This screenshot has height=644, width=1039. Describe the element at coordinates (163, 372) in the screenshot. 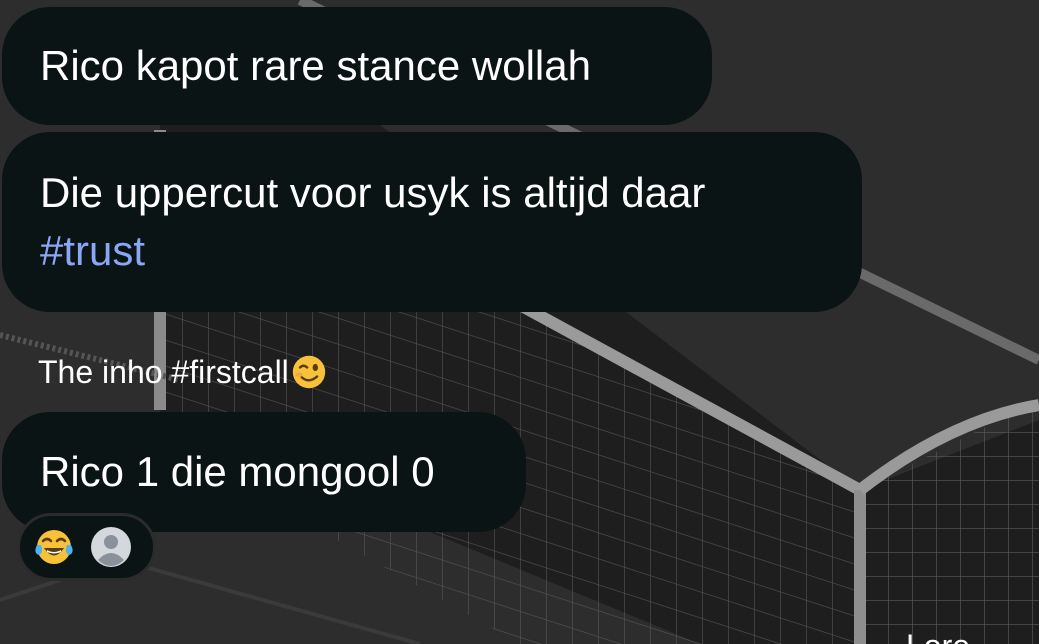

I see `caption-text: The inho #firstcall` at that location.